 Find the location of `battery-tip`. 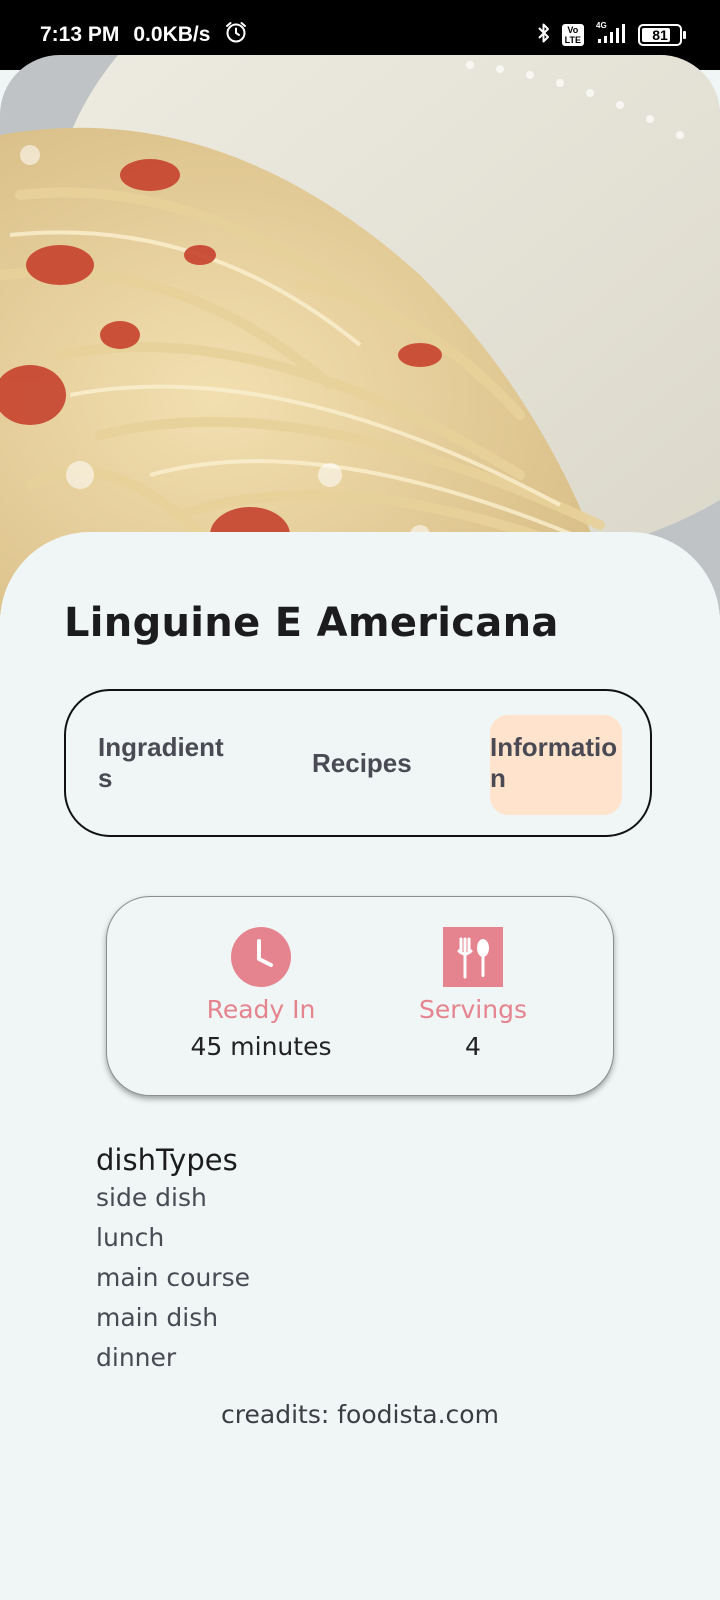

battery-tip is located at coordinates (684, 35).